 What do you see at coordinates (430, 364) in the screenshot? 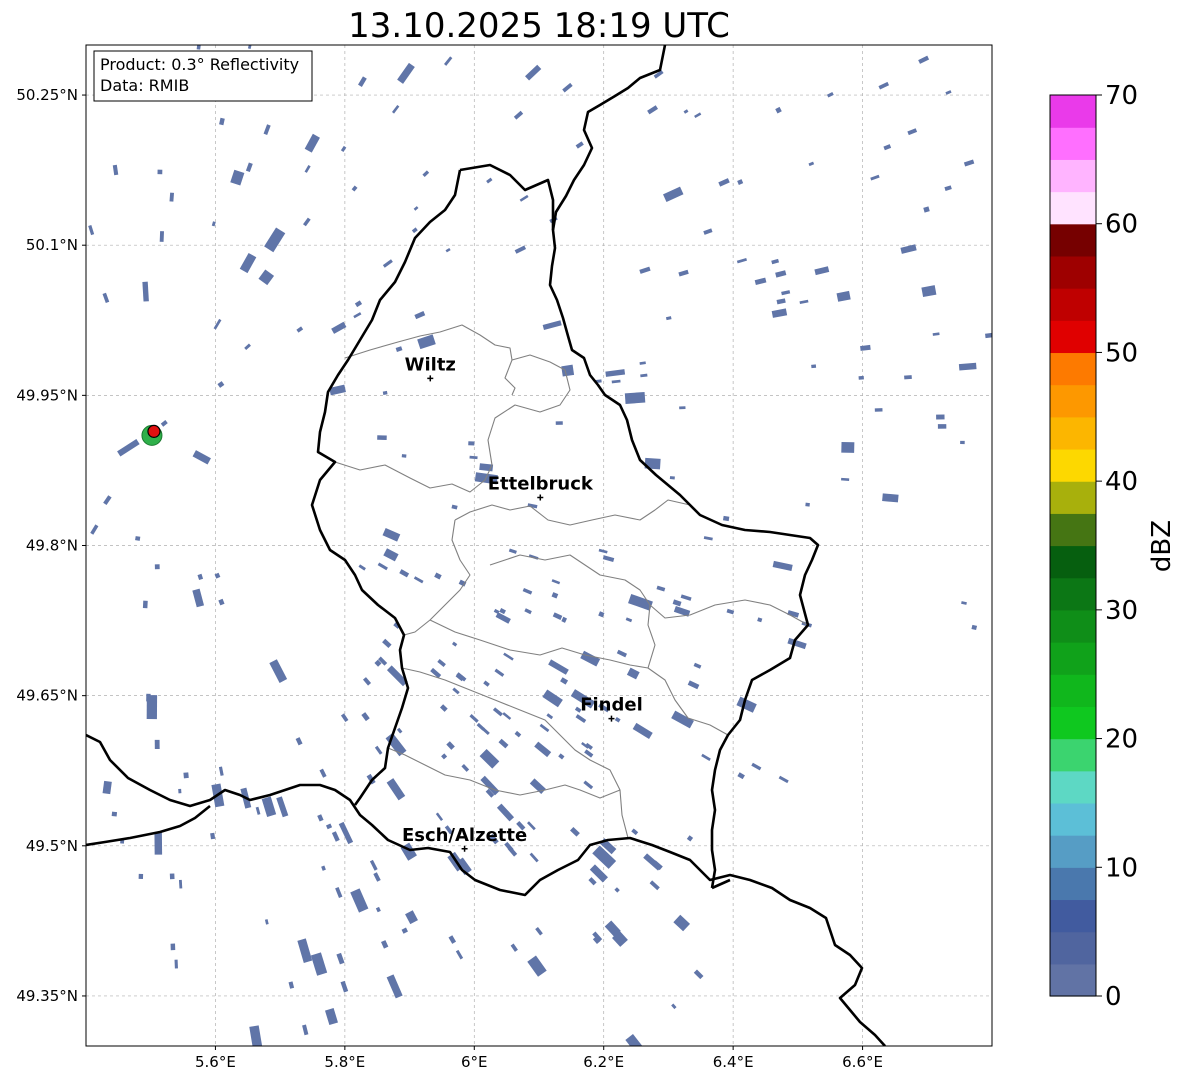
I see `city-label: Wiltz` at bounding box center [430, 364].